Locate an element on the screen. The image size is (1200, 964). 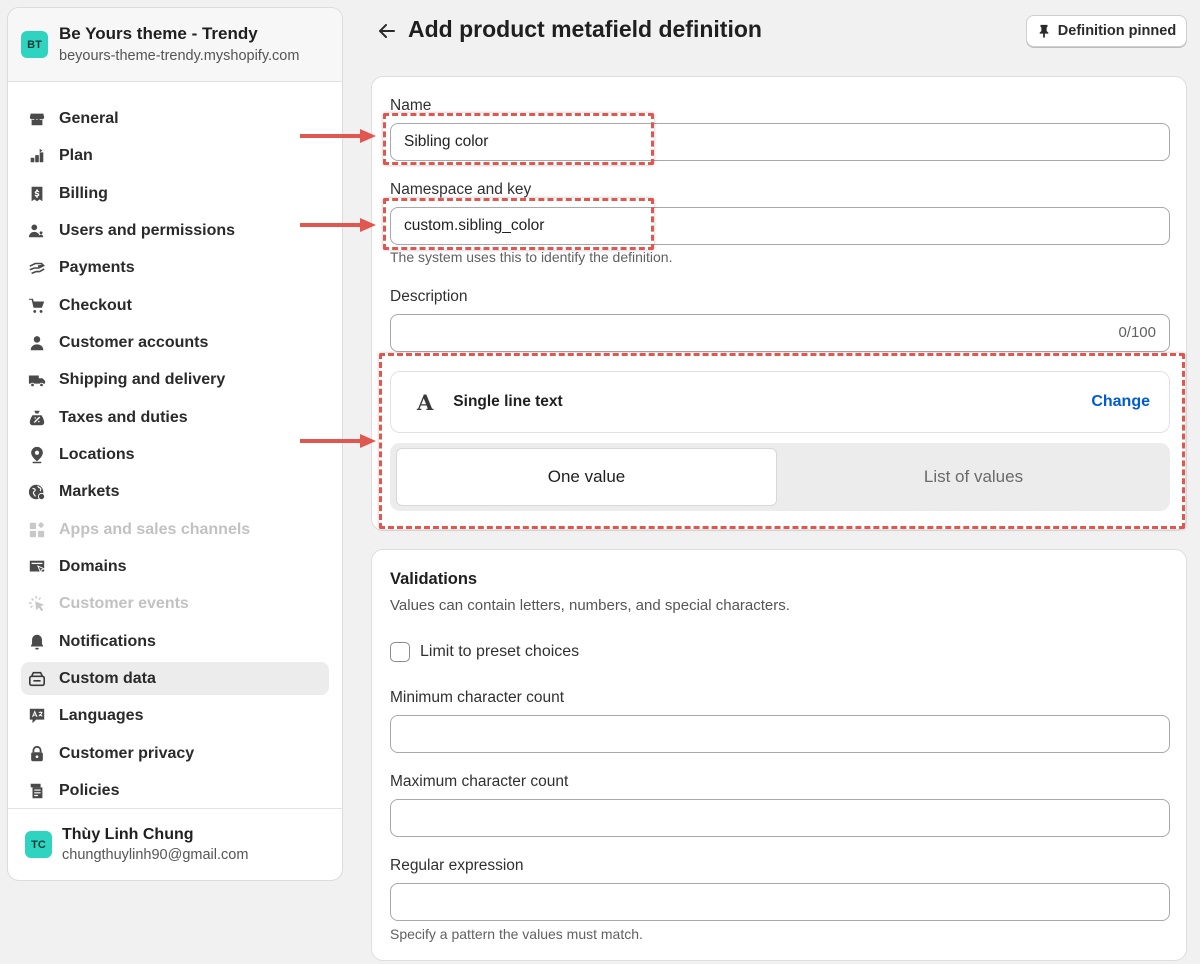
back-button is located at coordinates (387, 31).